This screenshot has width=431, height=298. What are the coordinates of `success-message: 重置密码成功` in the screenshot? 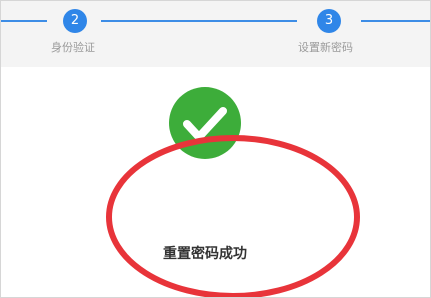 It's located at (205, 254).